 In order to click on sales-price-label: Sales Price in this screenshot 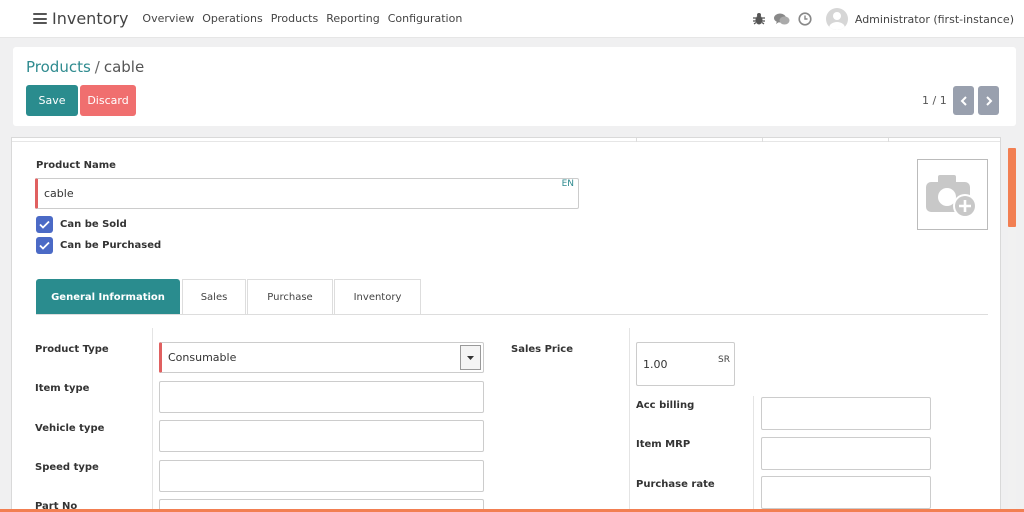, I will do `click(542, 349)`.